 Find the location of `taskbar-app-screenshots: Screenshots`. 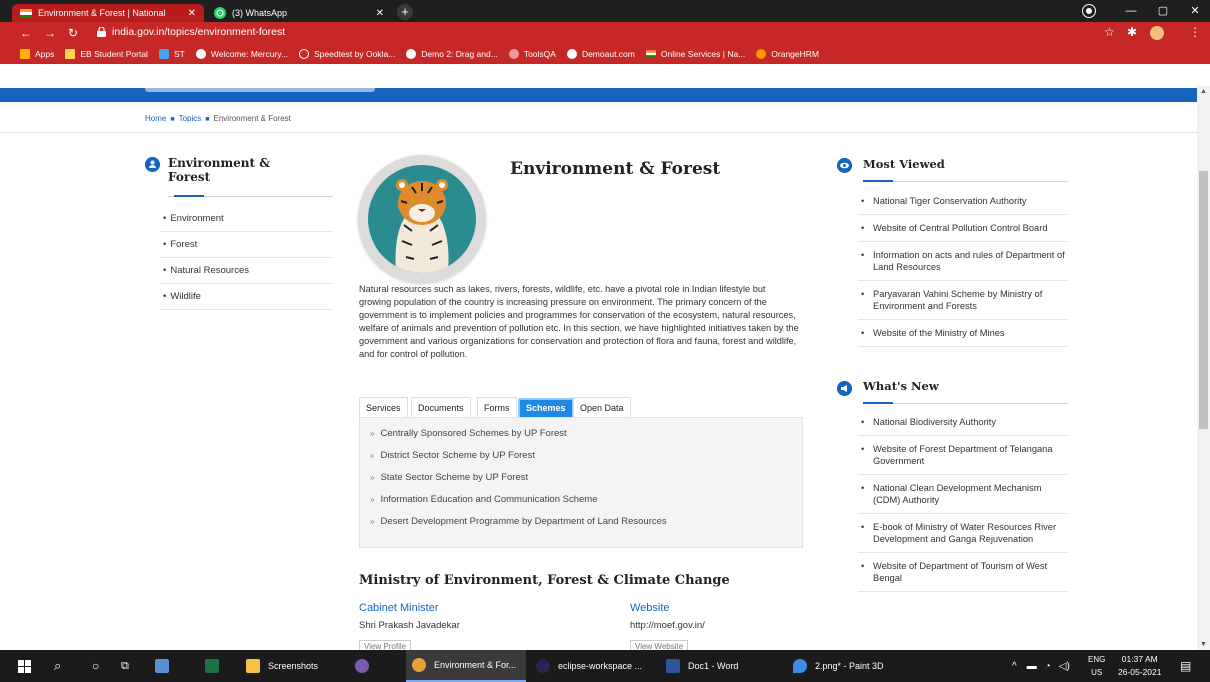

taskbar-app-screenshots: Screenshots is located at coordinates (282, 666).